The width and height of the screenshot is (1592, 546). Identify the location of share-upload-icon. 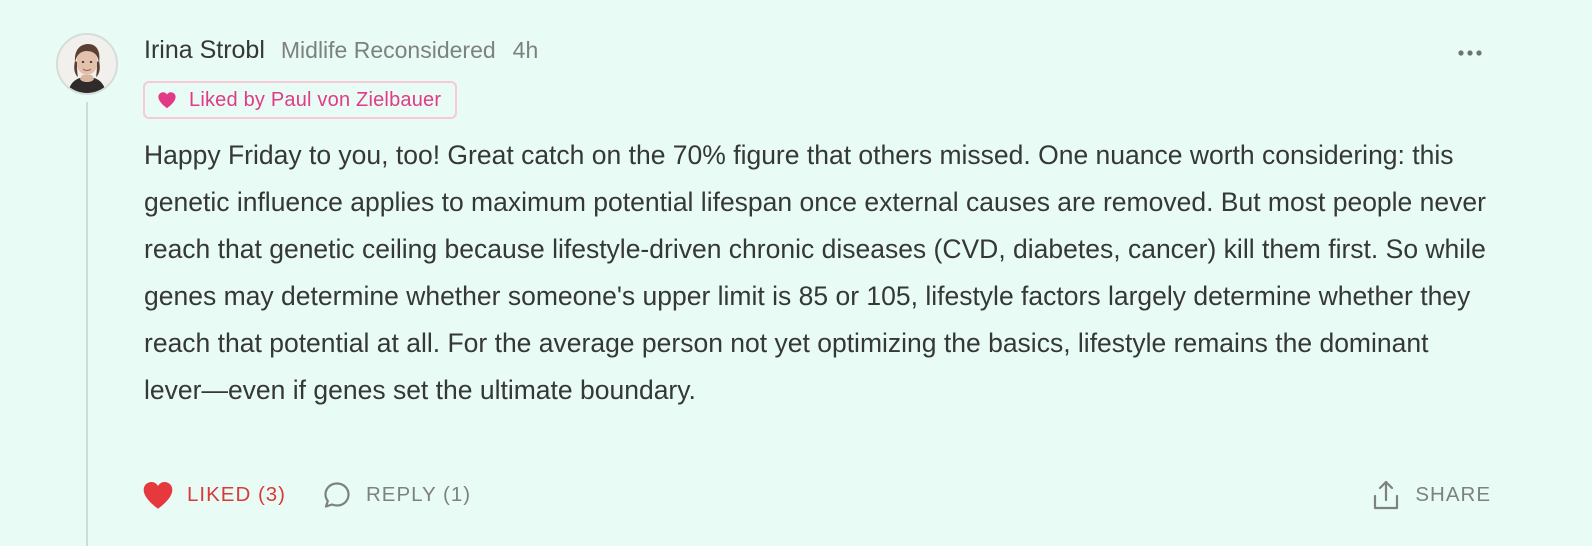
(1386, 495).